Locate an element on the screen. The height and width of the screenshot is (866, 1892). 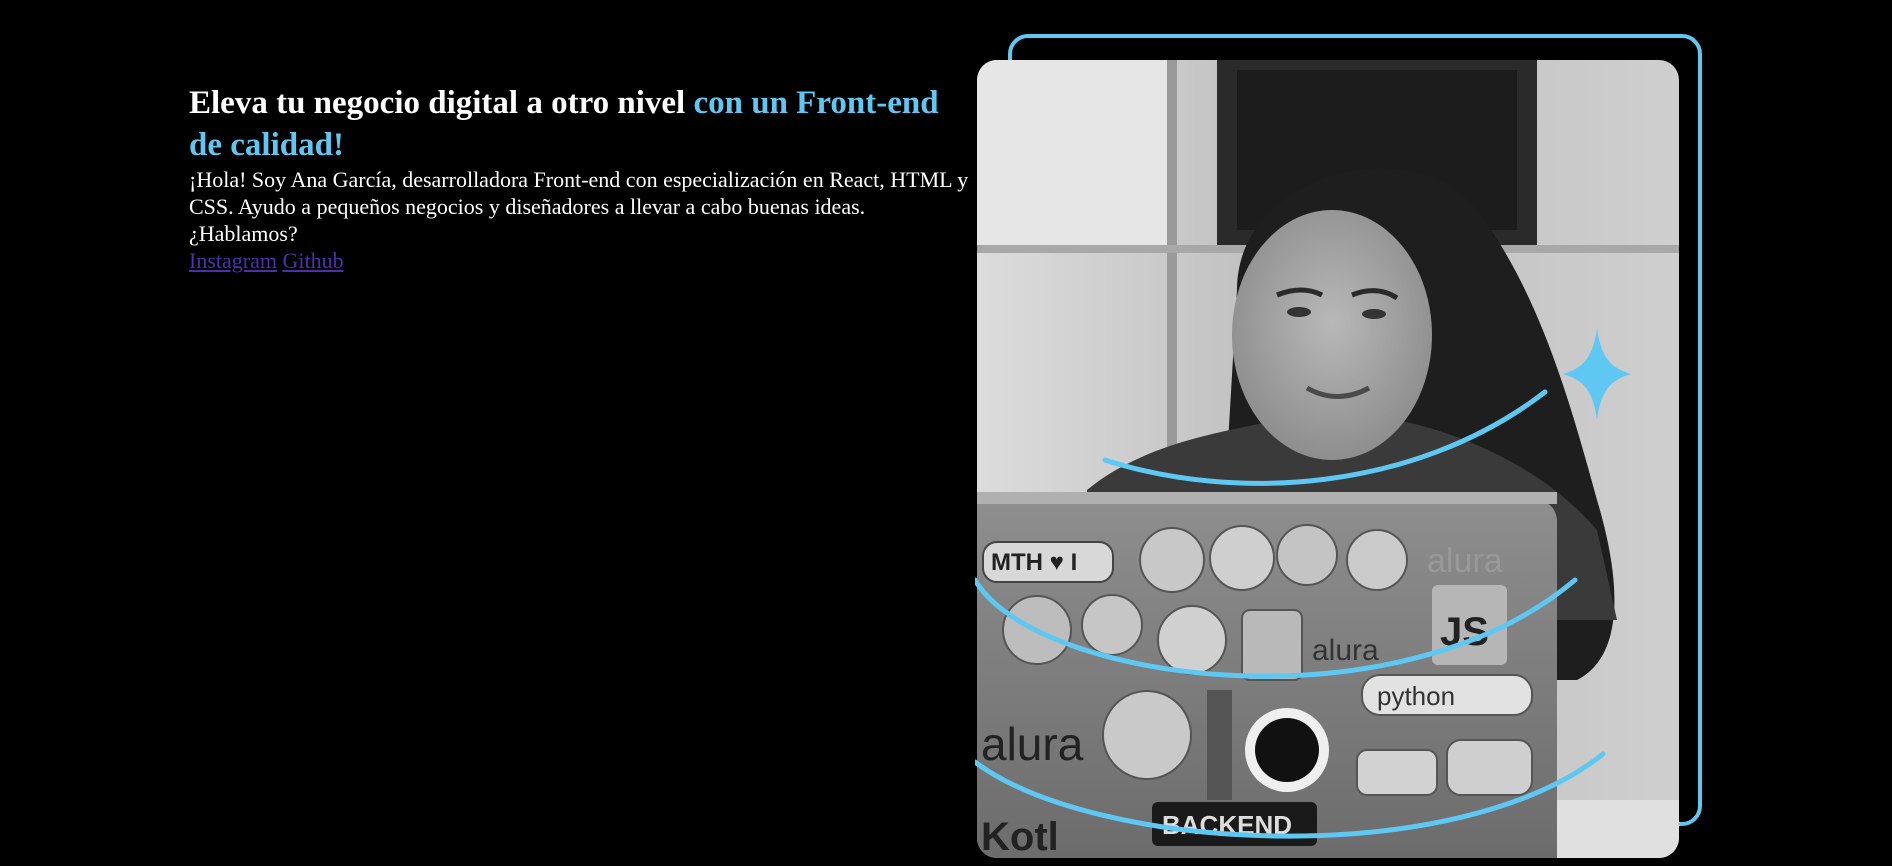
swirl-middle is located at coordinates (1276, 628).